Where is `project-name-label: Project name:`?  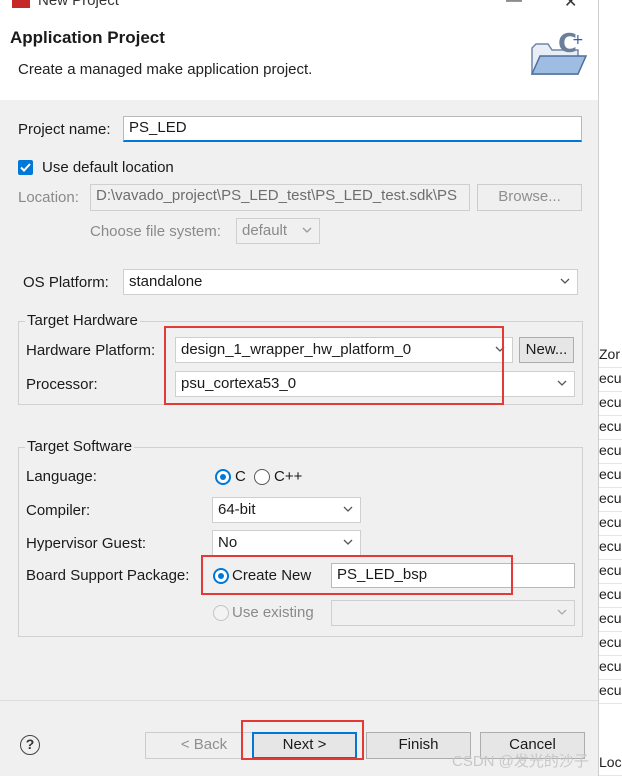 project-name-label: Project name: is located at coordinates (64, 129).